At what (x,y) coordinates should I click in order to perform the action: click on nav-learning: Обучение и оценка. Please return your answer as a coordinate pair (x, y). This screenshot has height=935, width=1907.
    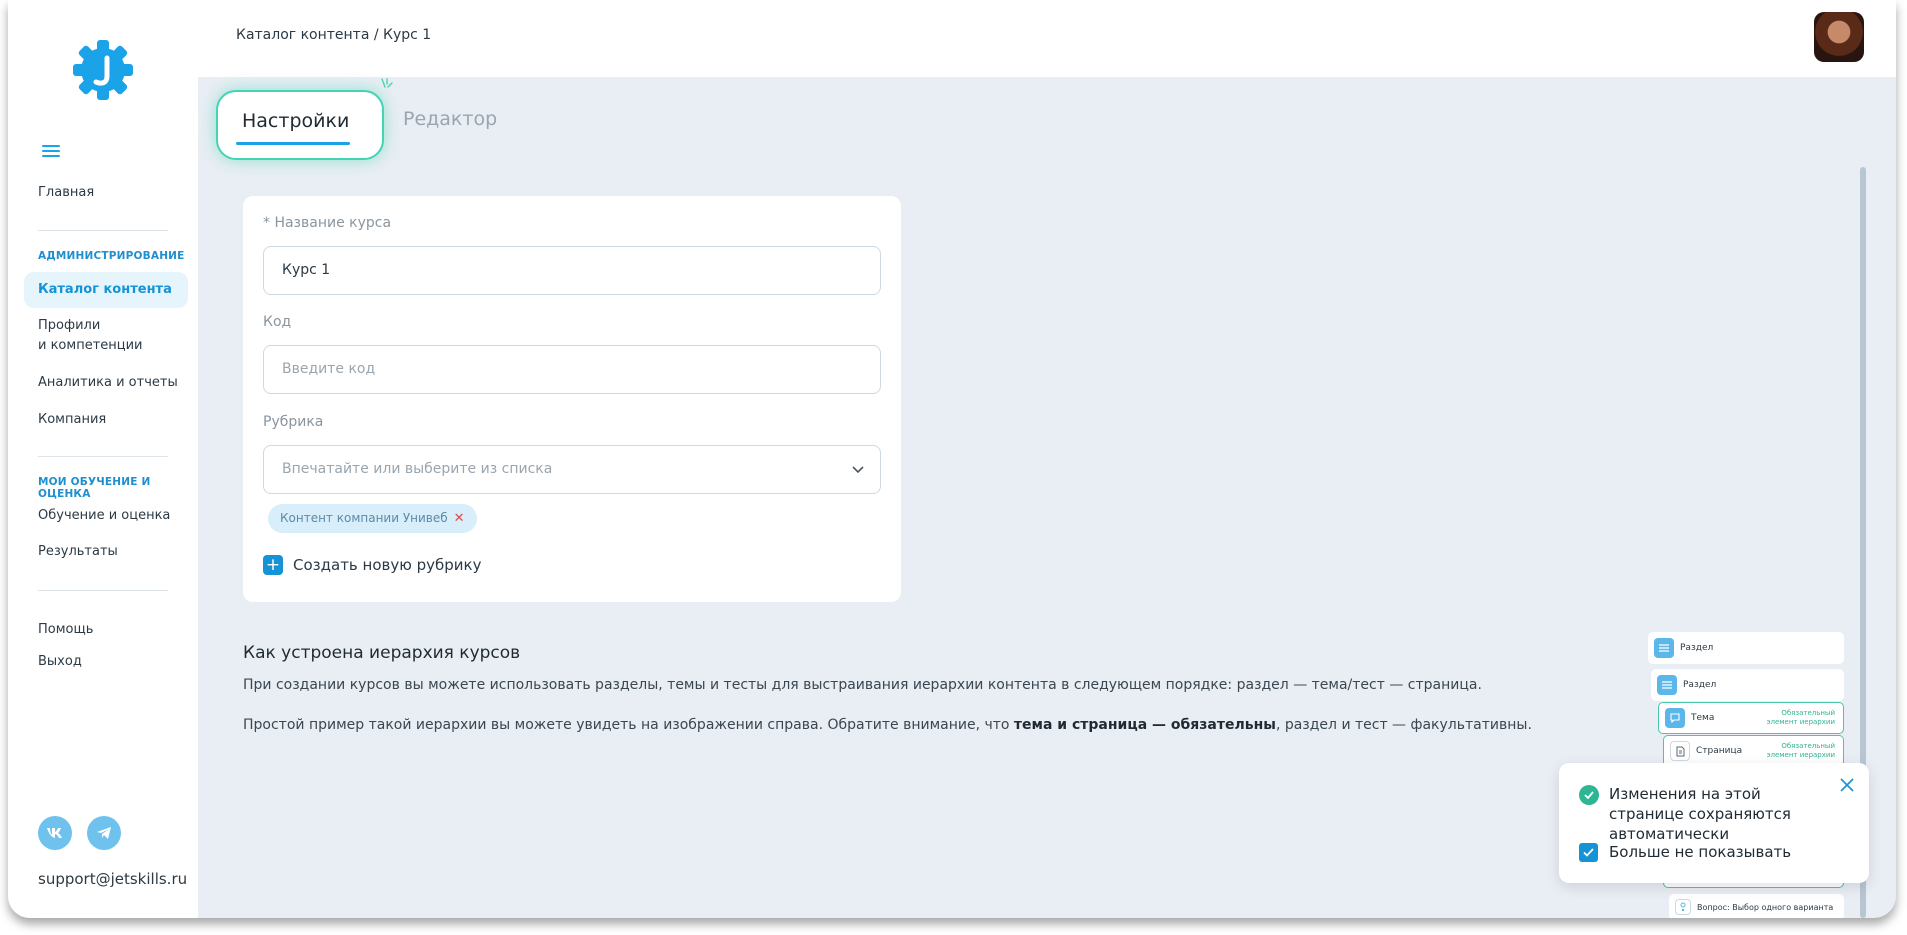
    Looking at the image, I should click on (104, 516).